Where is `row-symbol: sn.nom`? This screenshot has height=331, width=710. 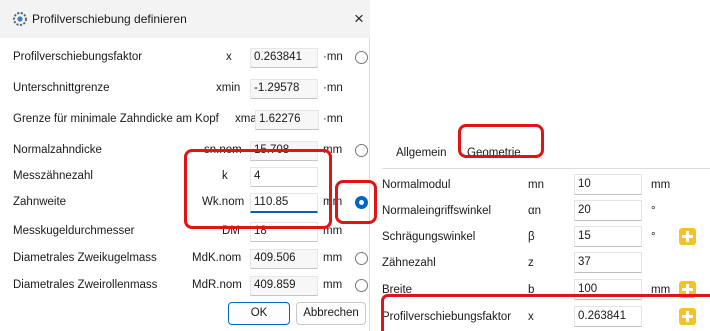 row-symbol: sn.nom is located at coordinates (223, 150).